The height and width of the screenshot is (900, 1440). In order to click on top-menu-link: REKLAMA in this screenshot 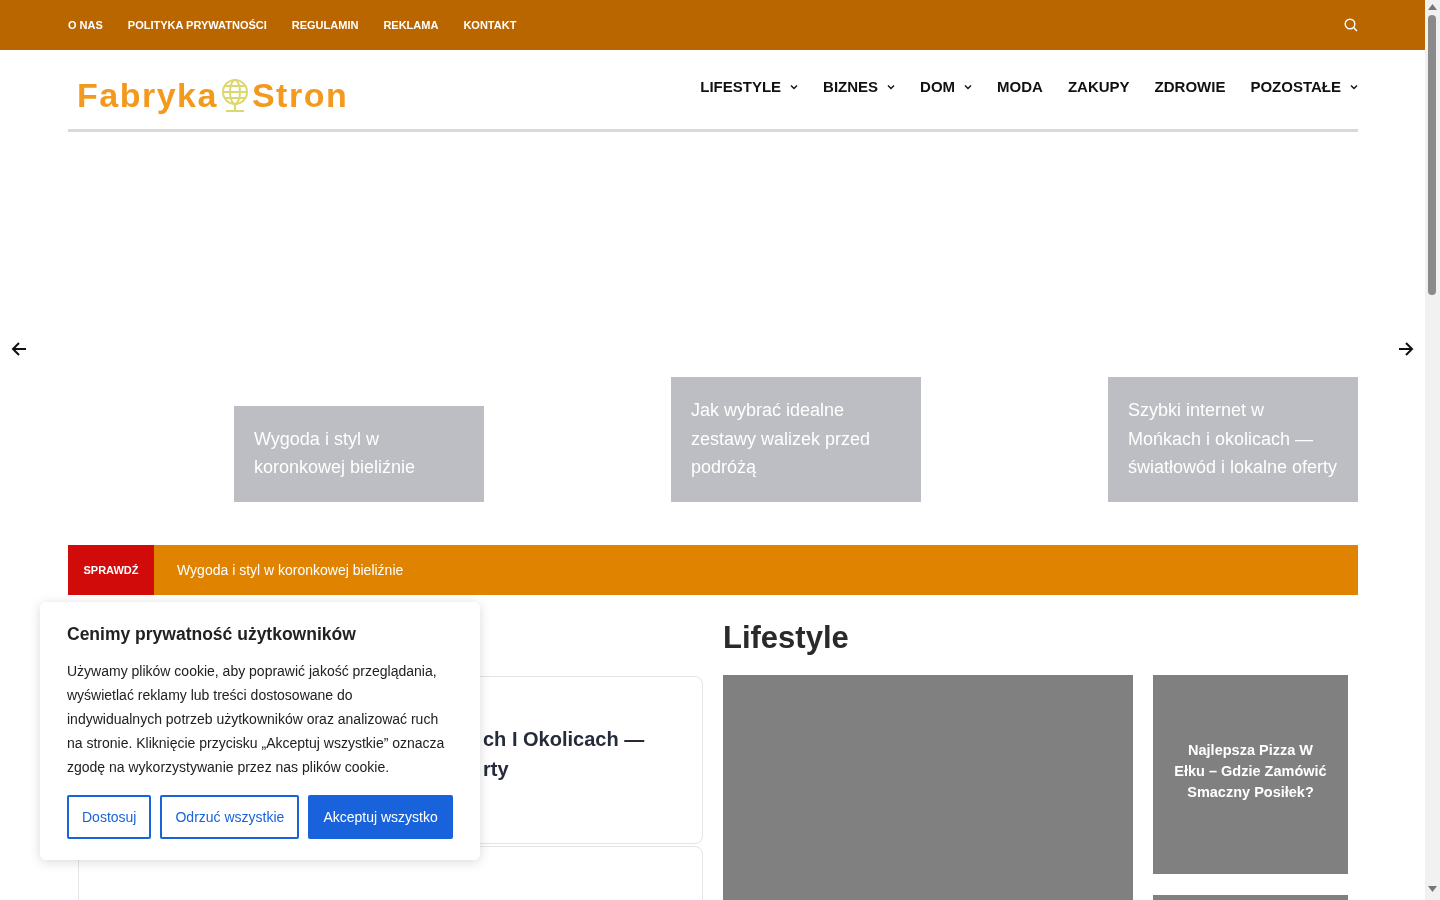, I will do `click(411, 25)`.